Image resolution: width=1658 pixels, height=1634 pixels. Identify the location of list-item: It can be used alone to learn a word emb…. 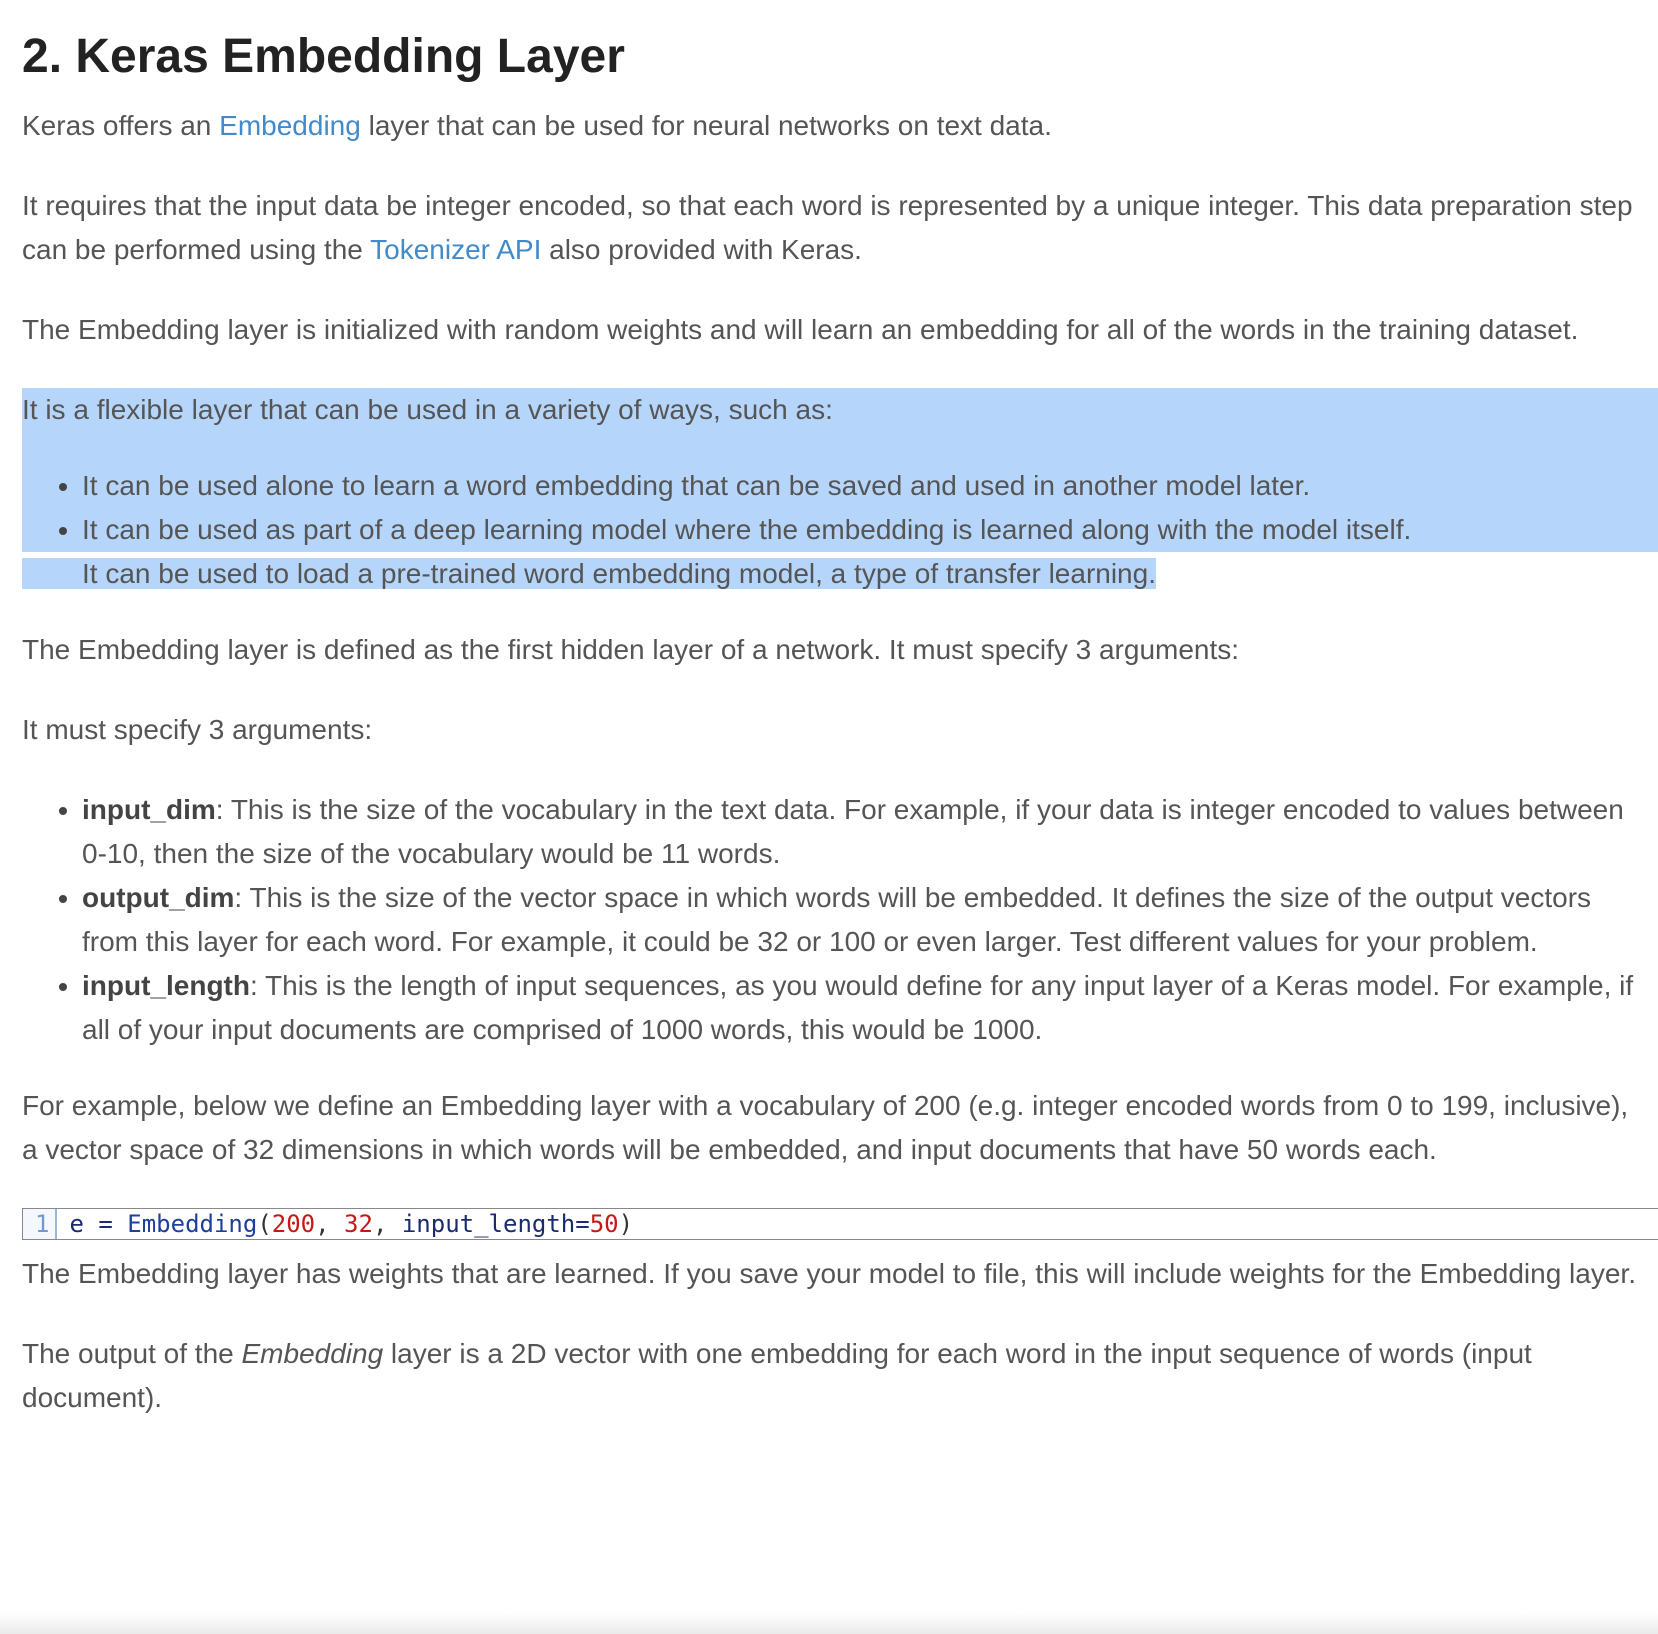
(840, 486).